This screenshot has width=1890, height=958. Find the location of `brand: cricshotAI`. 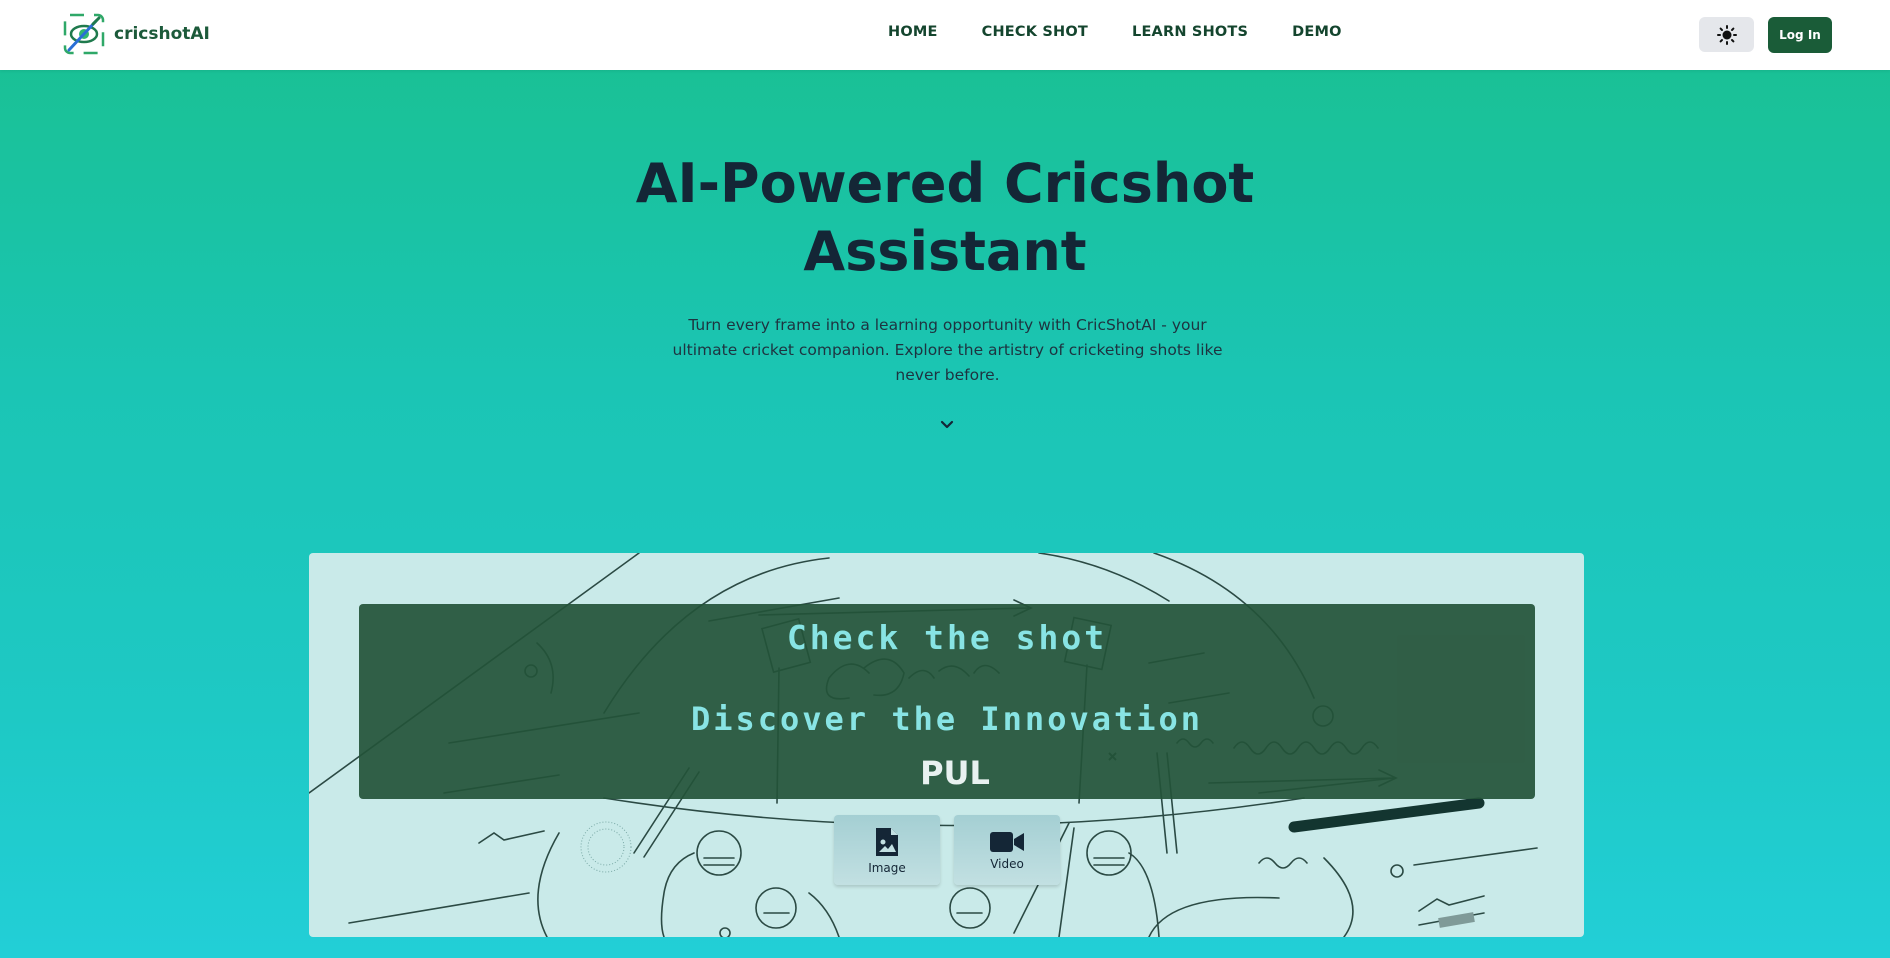

brand: cricshotAI is located at coordinates (136, 34).